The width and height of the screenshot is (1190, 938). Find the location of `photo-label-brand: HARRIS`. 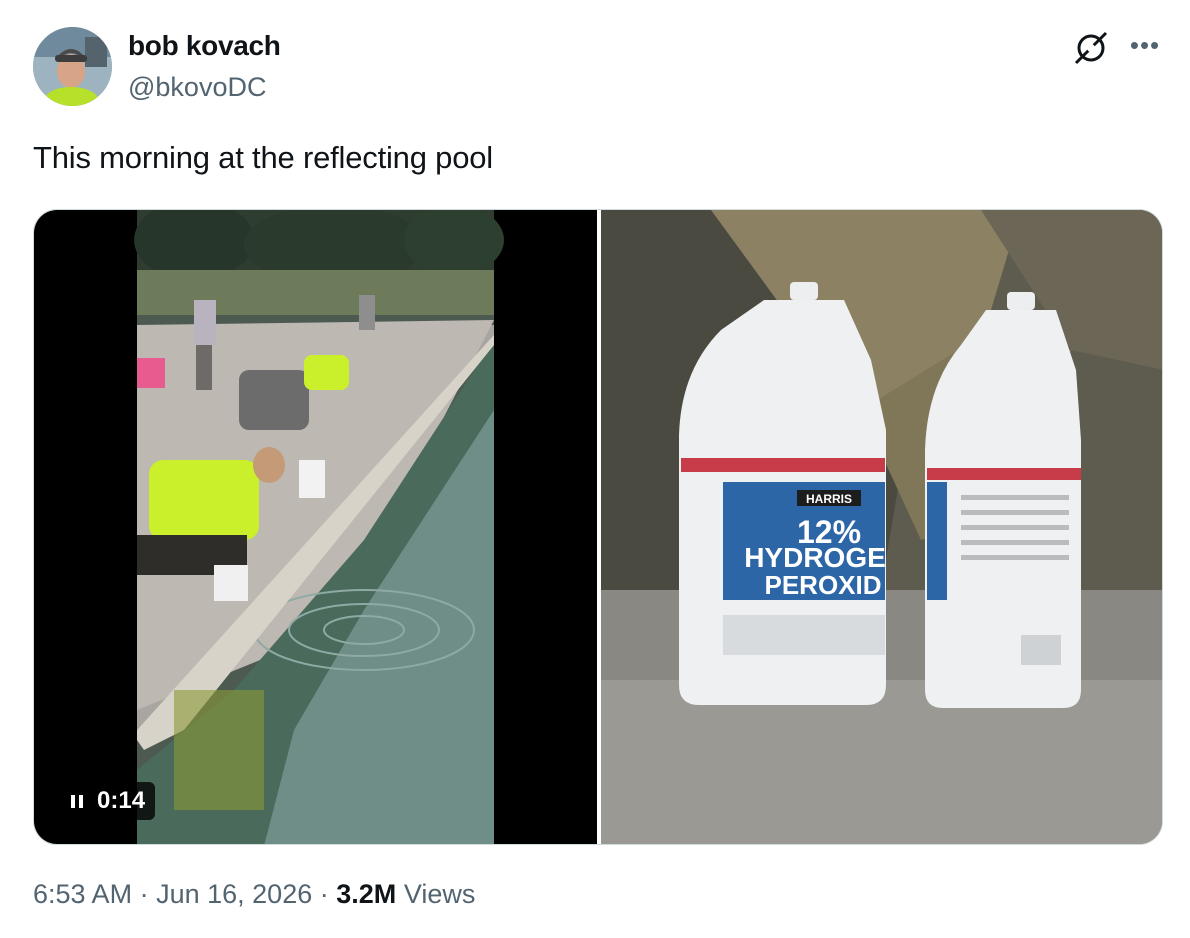

photo-label-brand: HARRIS is located at coordinates (829, 499).